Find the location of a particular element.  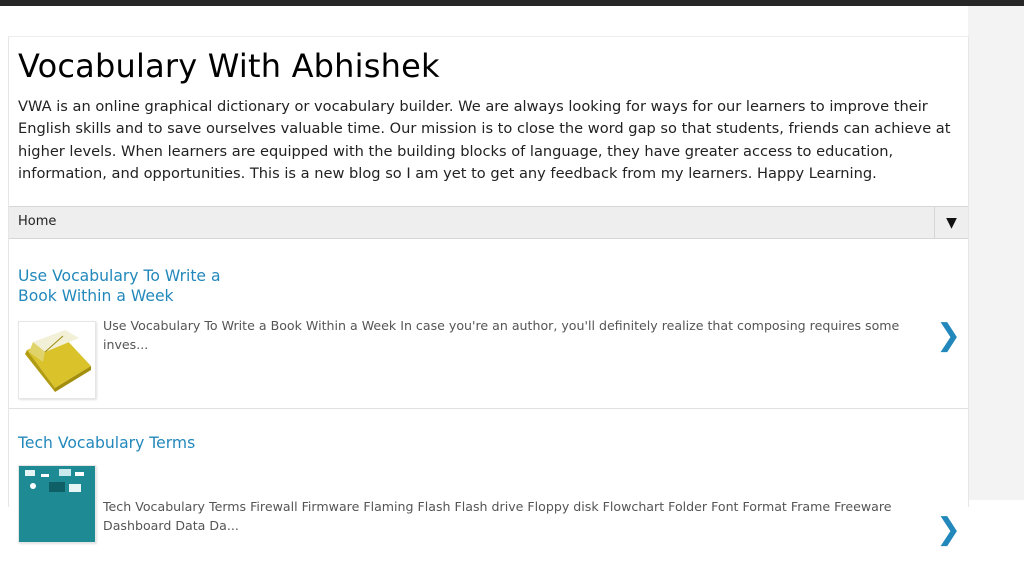

triangle-down-icon: ▼ is located at coordinates (951, 222).